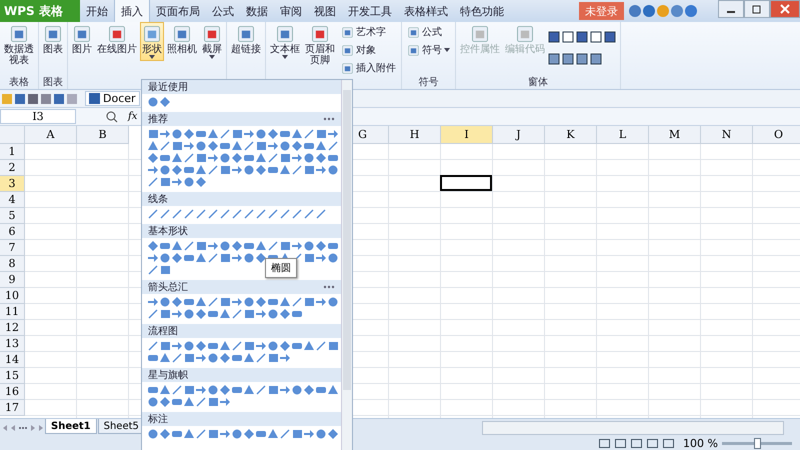 The width and height of the screenshot is (800, 450). Describe the element at coordinates (103, 135) in the screenshot. I see `column-header: B` at that location.